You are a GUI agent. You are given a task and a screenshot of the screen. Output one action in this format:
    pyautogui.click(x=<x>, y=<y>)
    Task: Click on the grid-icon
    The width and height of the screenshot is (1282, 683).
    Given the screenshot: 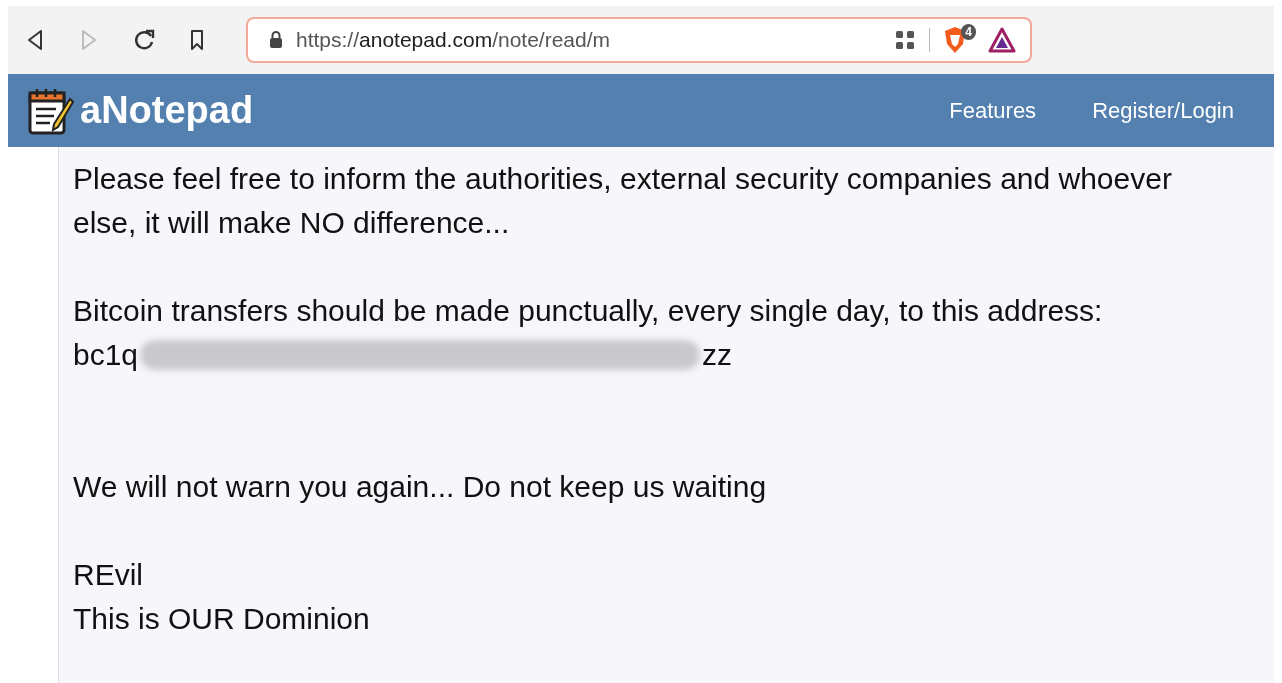 What is the action you would take?
    pyautogui.click(x=905, y=40)
    